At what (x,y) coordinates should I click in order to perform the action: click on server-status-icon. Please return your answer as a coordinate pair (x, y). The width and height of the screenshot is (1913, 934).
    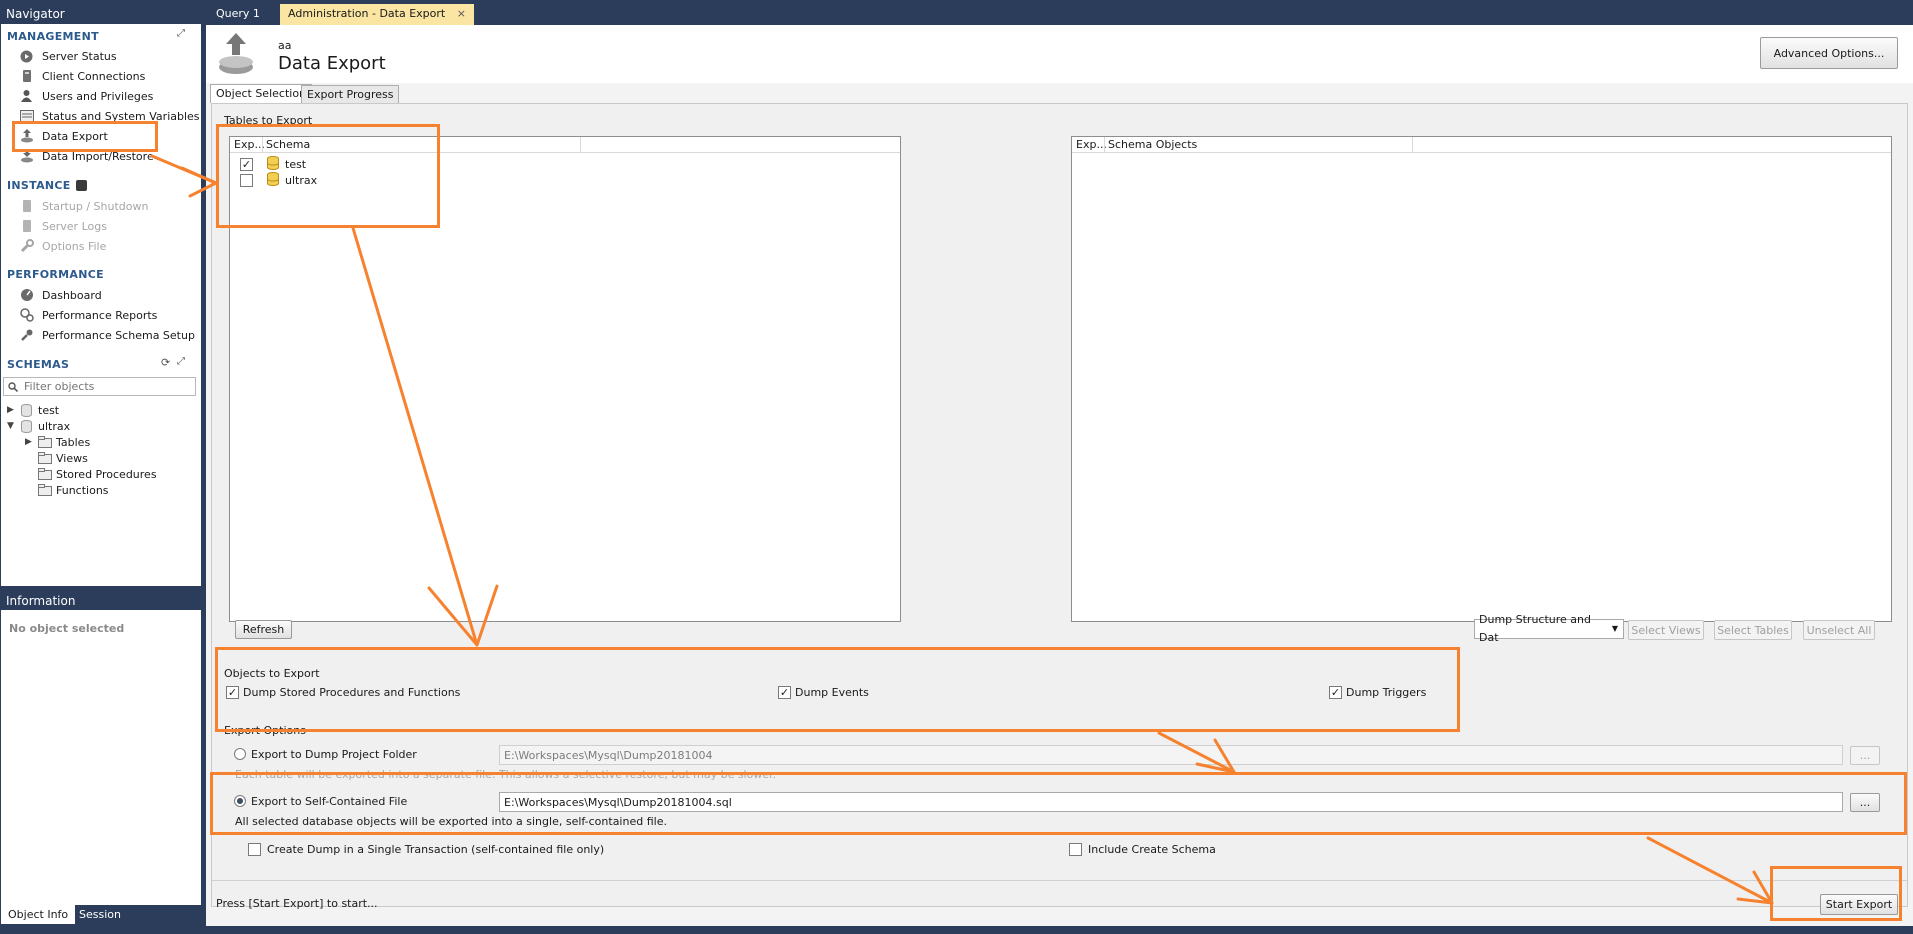
    Looking at the image, I should click on (26, 56).